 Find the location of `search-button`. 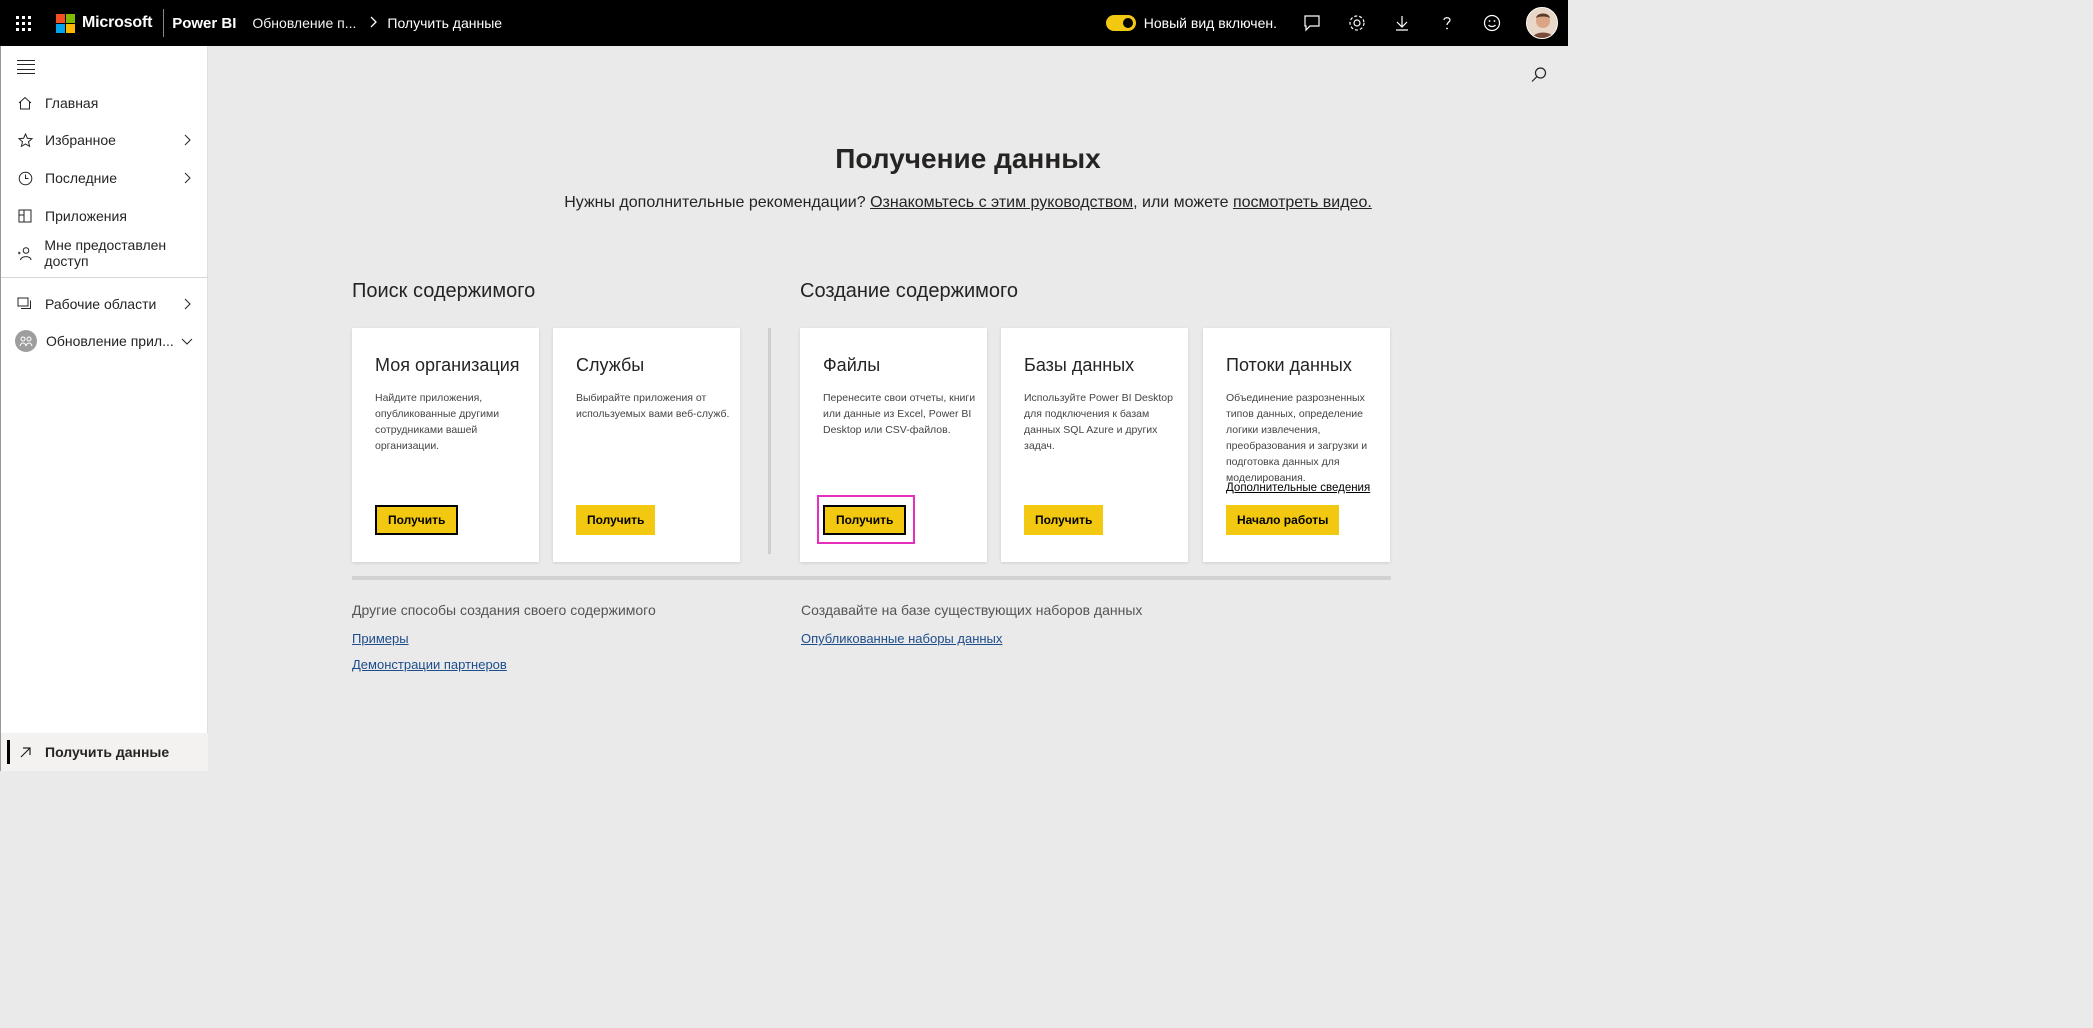

search-button is located at coordinates (1539, 75).